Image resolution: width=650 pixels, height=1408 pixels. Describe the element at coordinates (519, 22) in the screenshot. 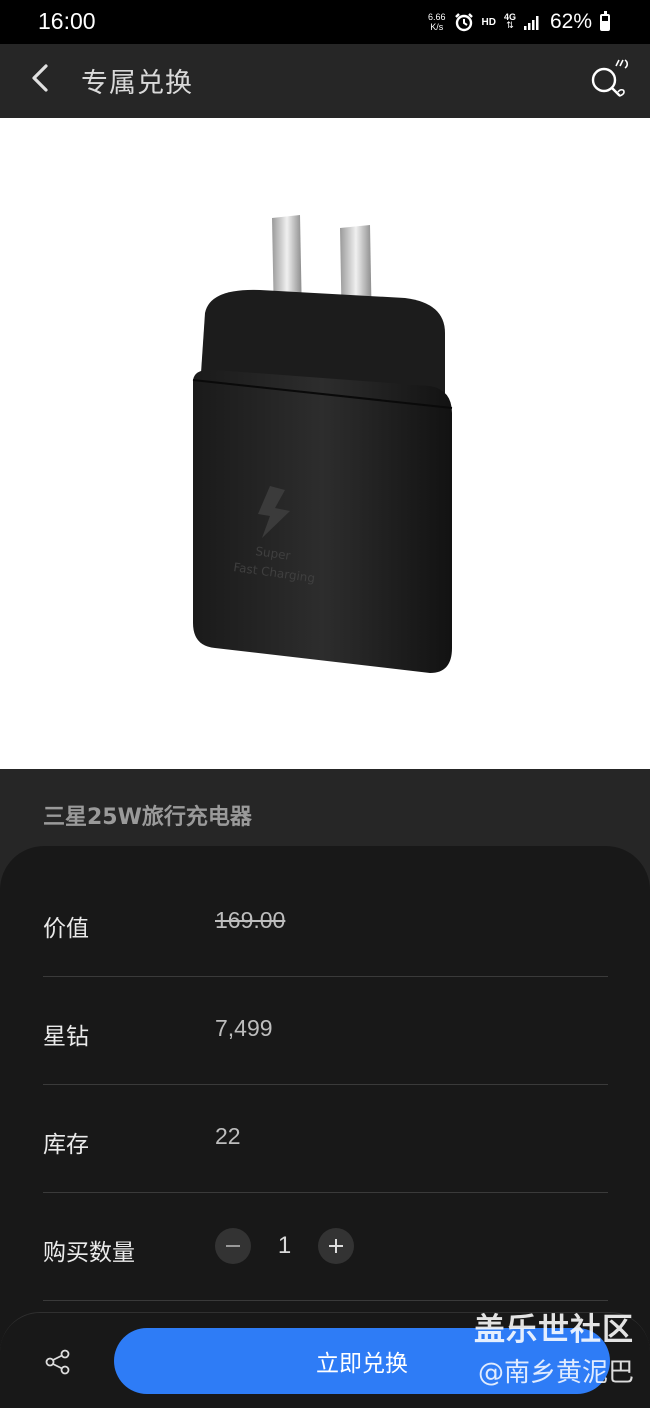

I see `status-icons: 6.66 K/s HD 4G ⇅ 62%` at that location.